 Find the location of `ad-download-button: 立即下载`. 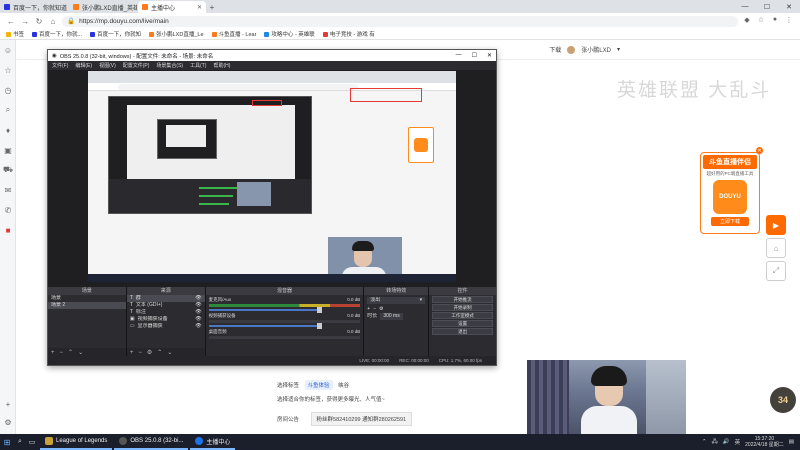

ad-download-button: 立即下载 is located at coordinates (730, 221).